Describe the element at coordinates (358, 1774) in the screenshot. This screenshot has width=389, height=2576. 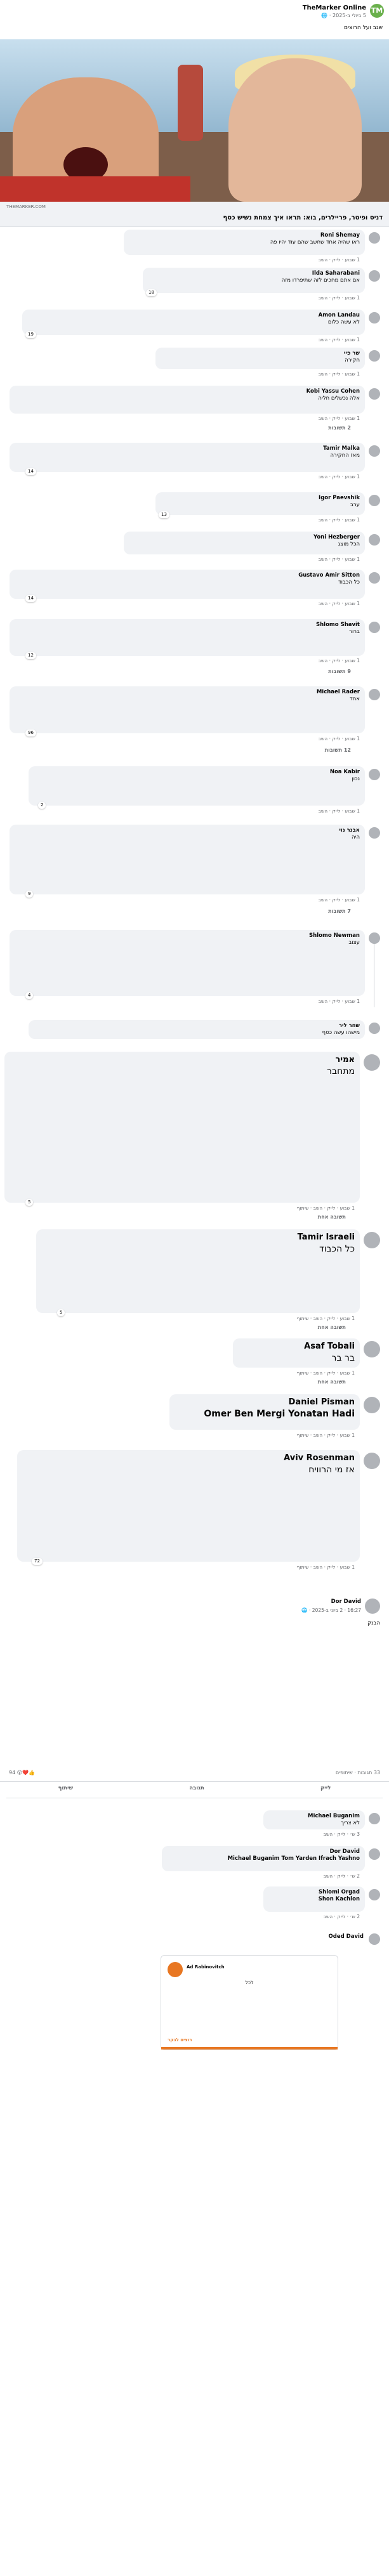
I see `comment-share-summary: 33 תגובות · שיתופים` at that location.